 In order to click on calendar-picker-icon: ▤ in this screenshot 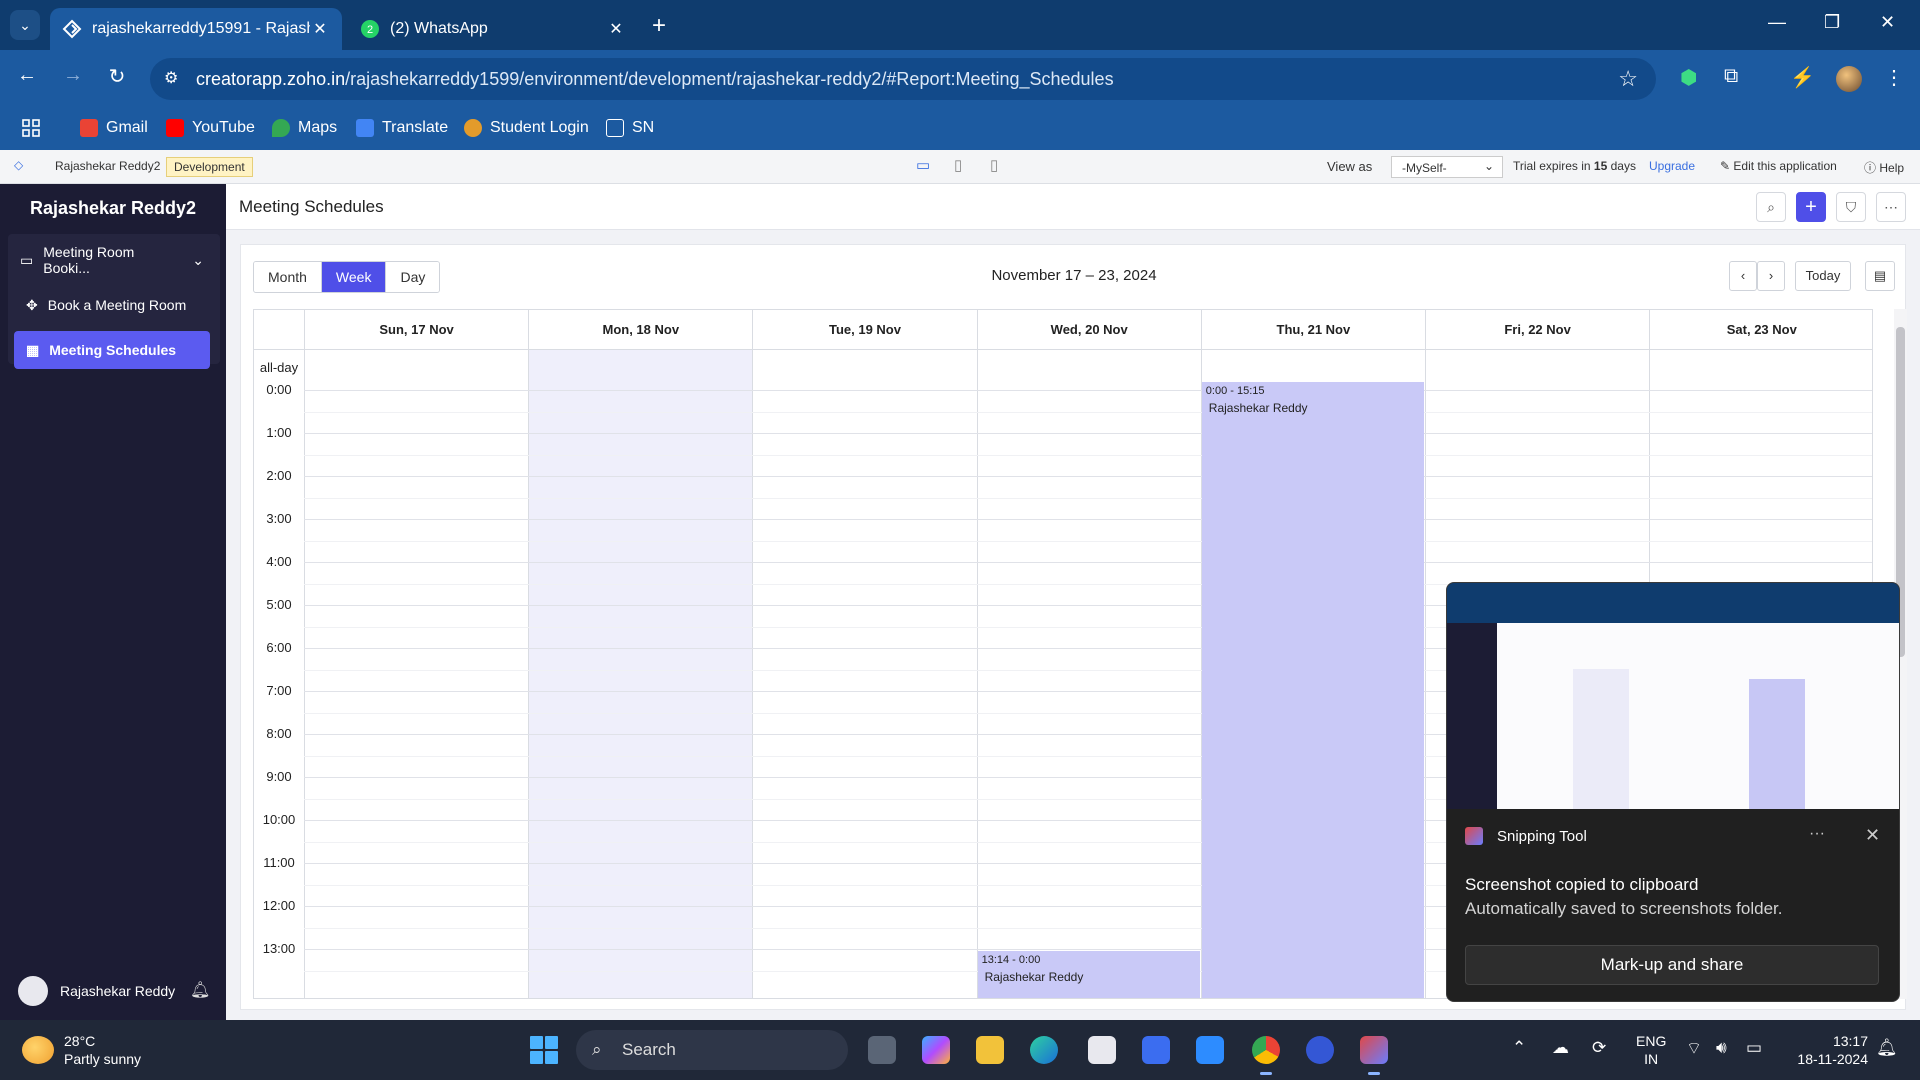, I will do `click(1880, 276)`.